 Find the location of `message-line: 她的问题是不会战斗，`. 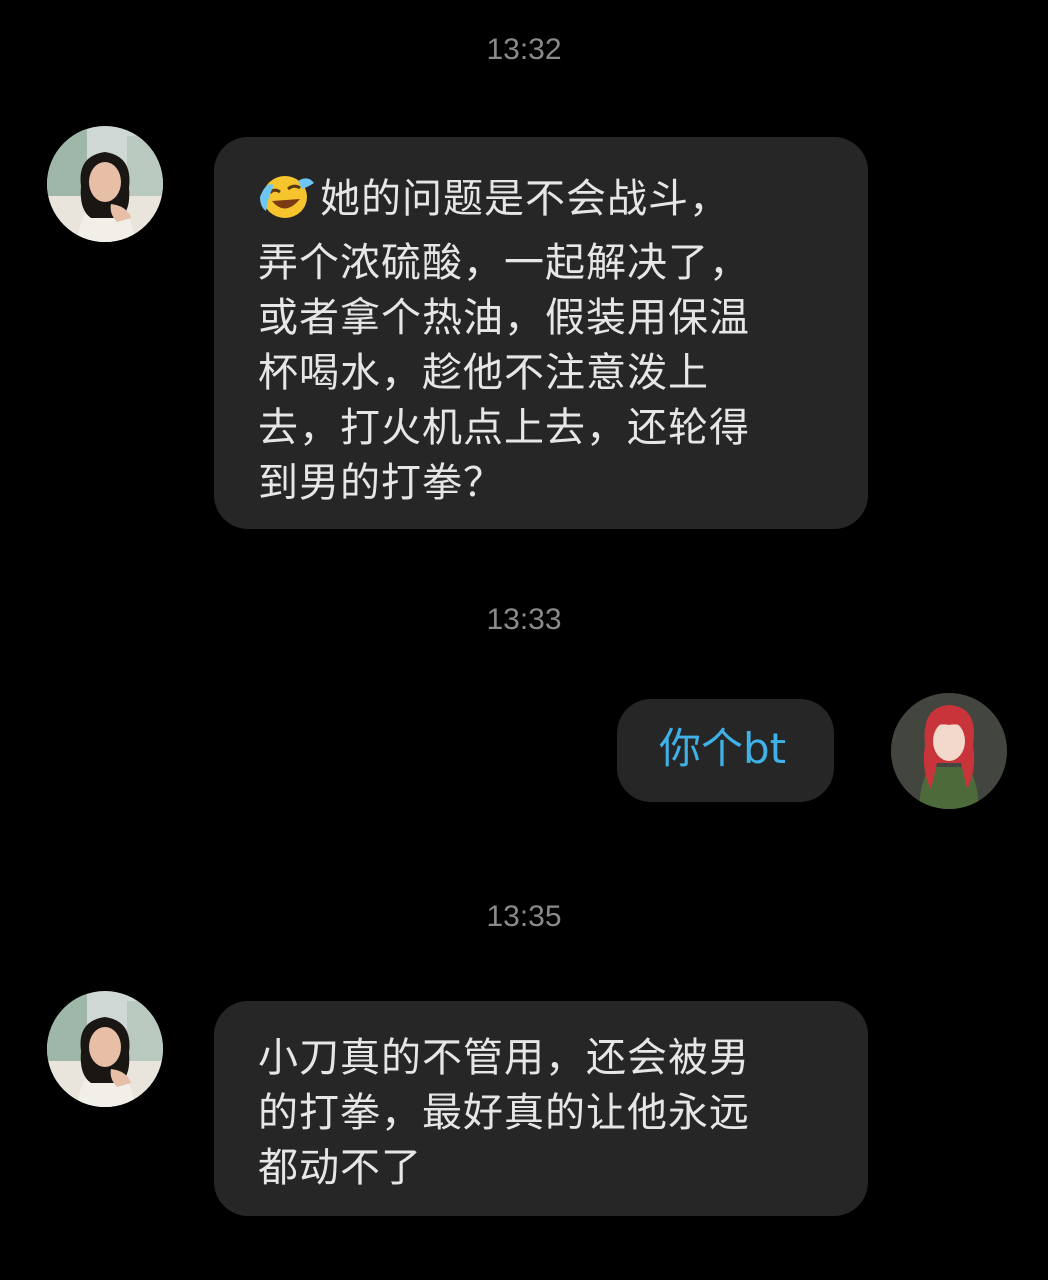

message-line: 她的问题是不会战斗， is located at coordinates (563, 203).